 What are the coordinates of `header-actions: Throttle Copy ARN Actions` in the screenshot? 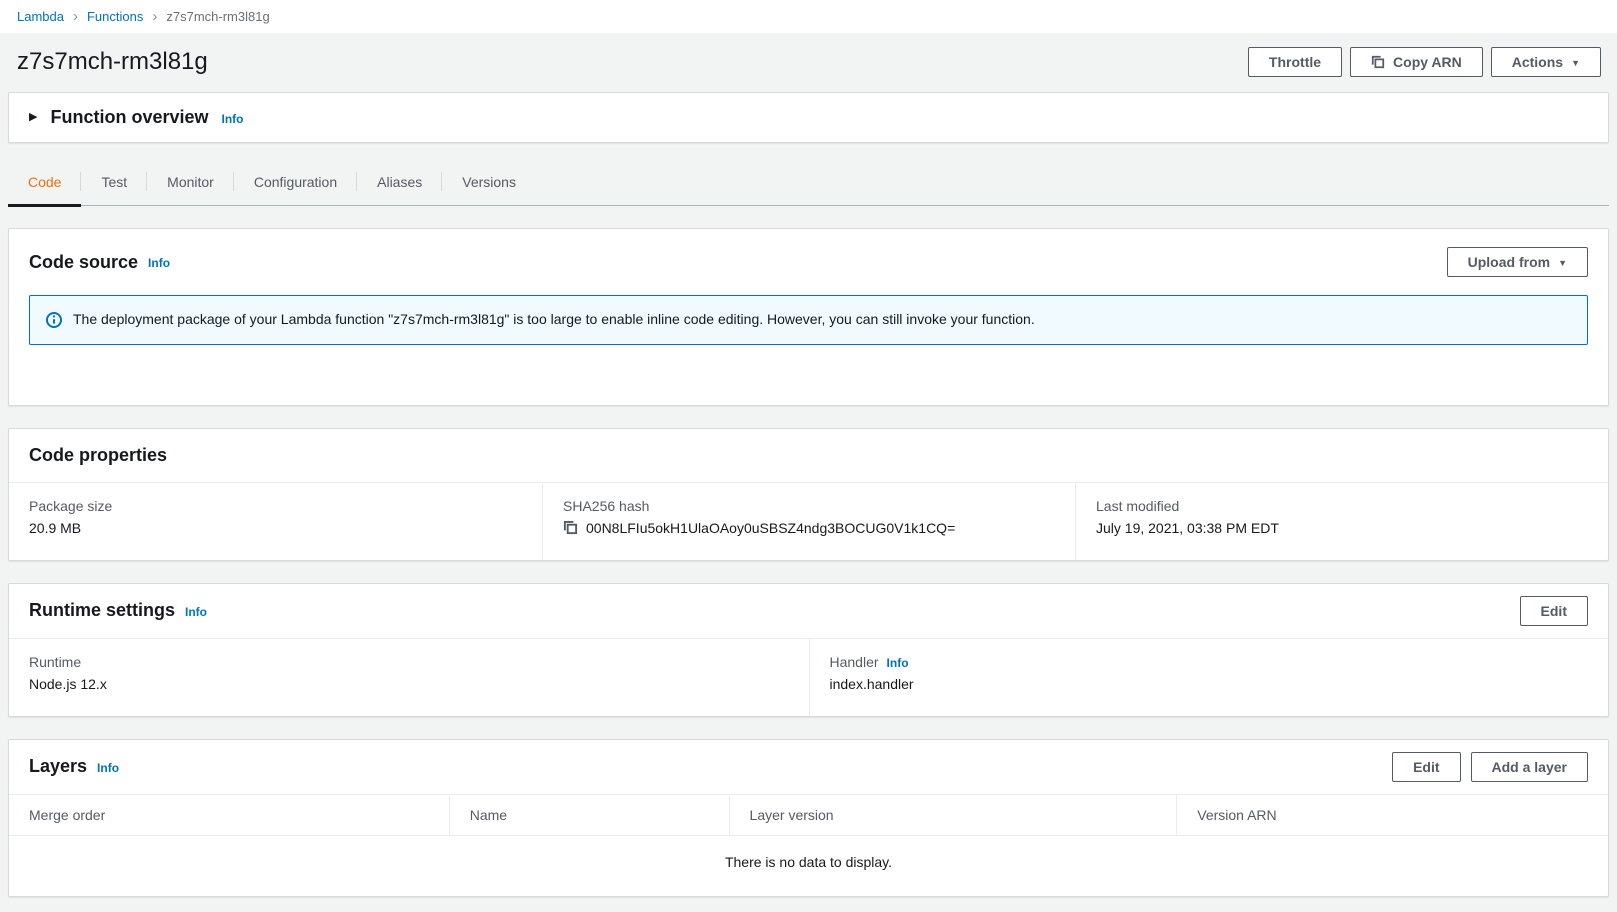 It's located at (1424, 62).